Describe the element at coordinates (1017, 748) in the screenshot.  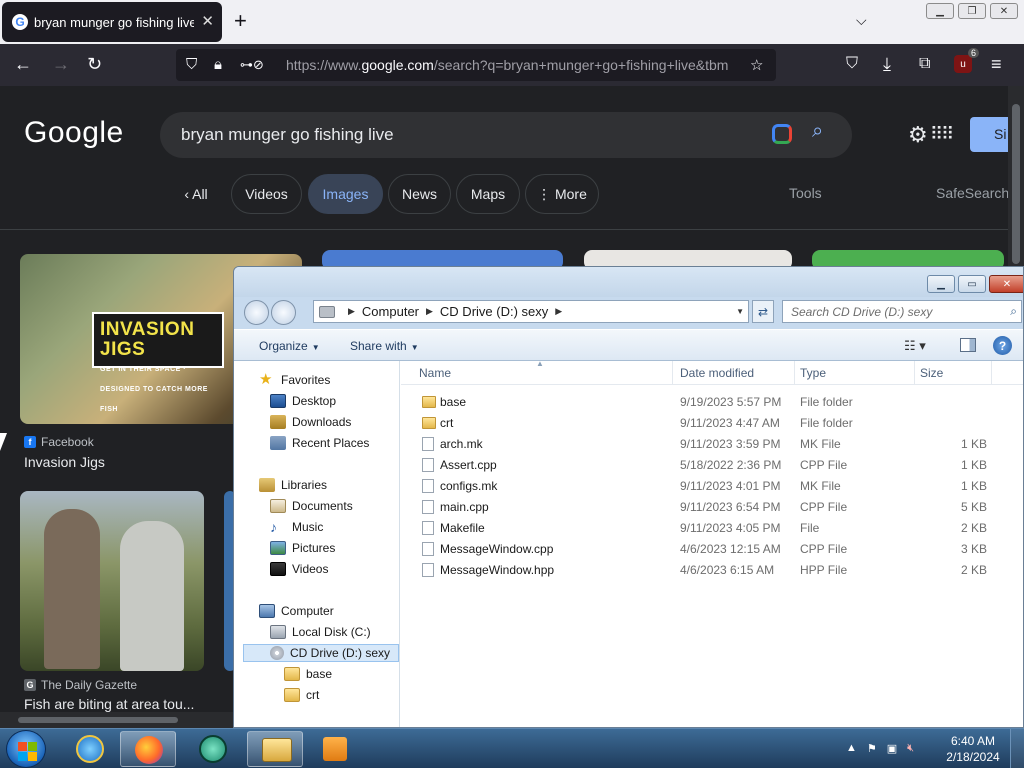
I see `show-desktop-button` at that location.